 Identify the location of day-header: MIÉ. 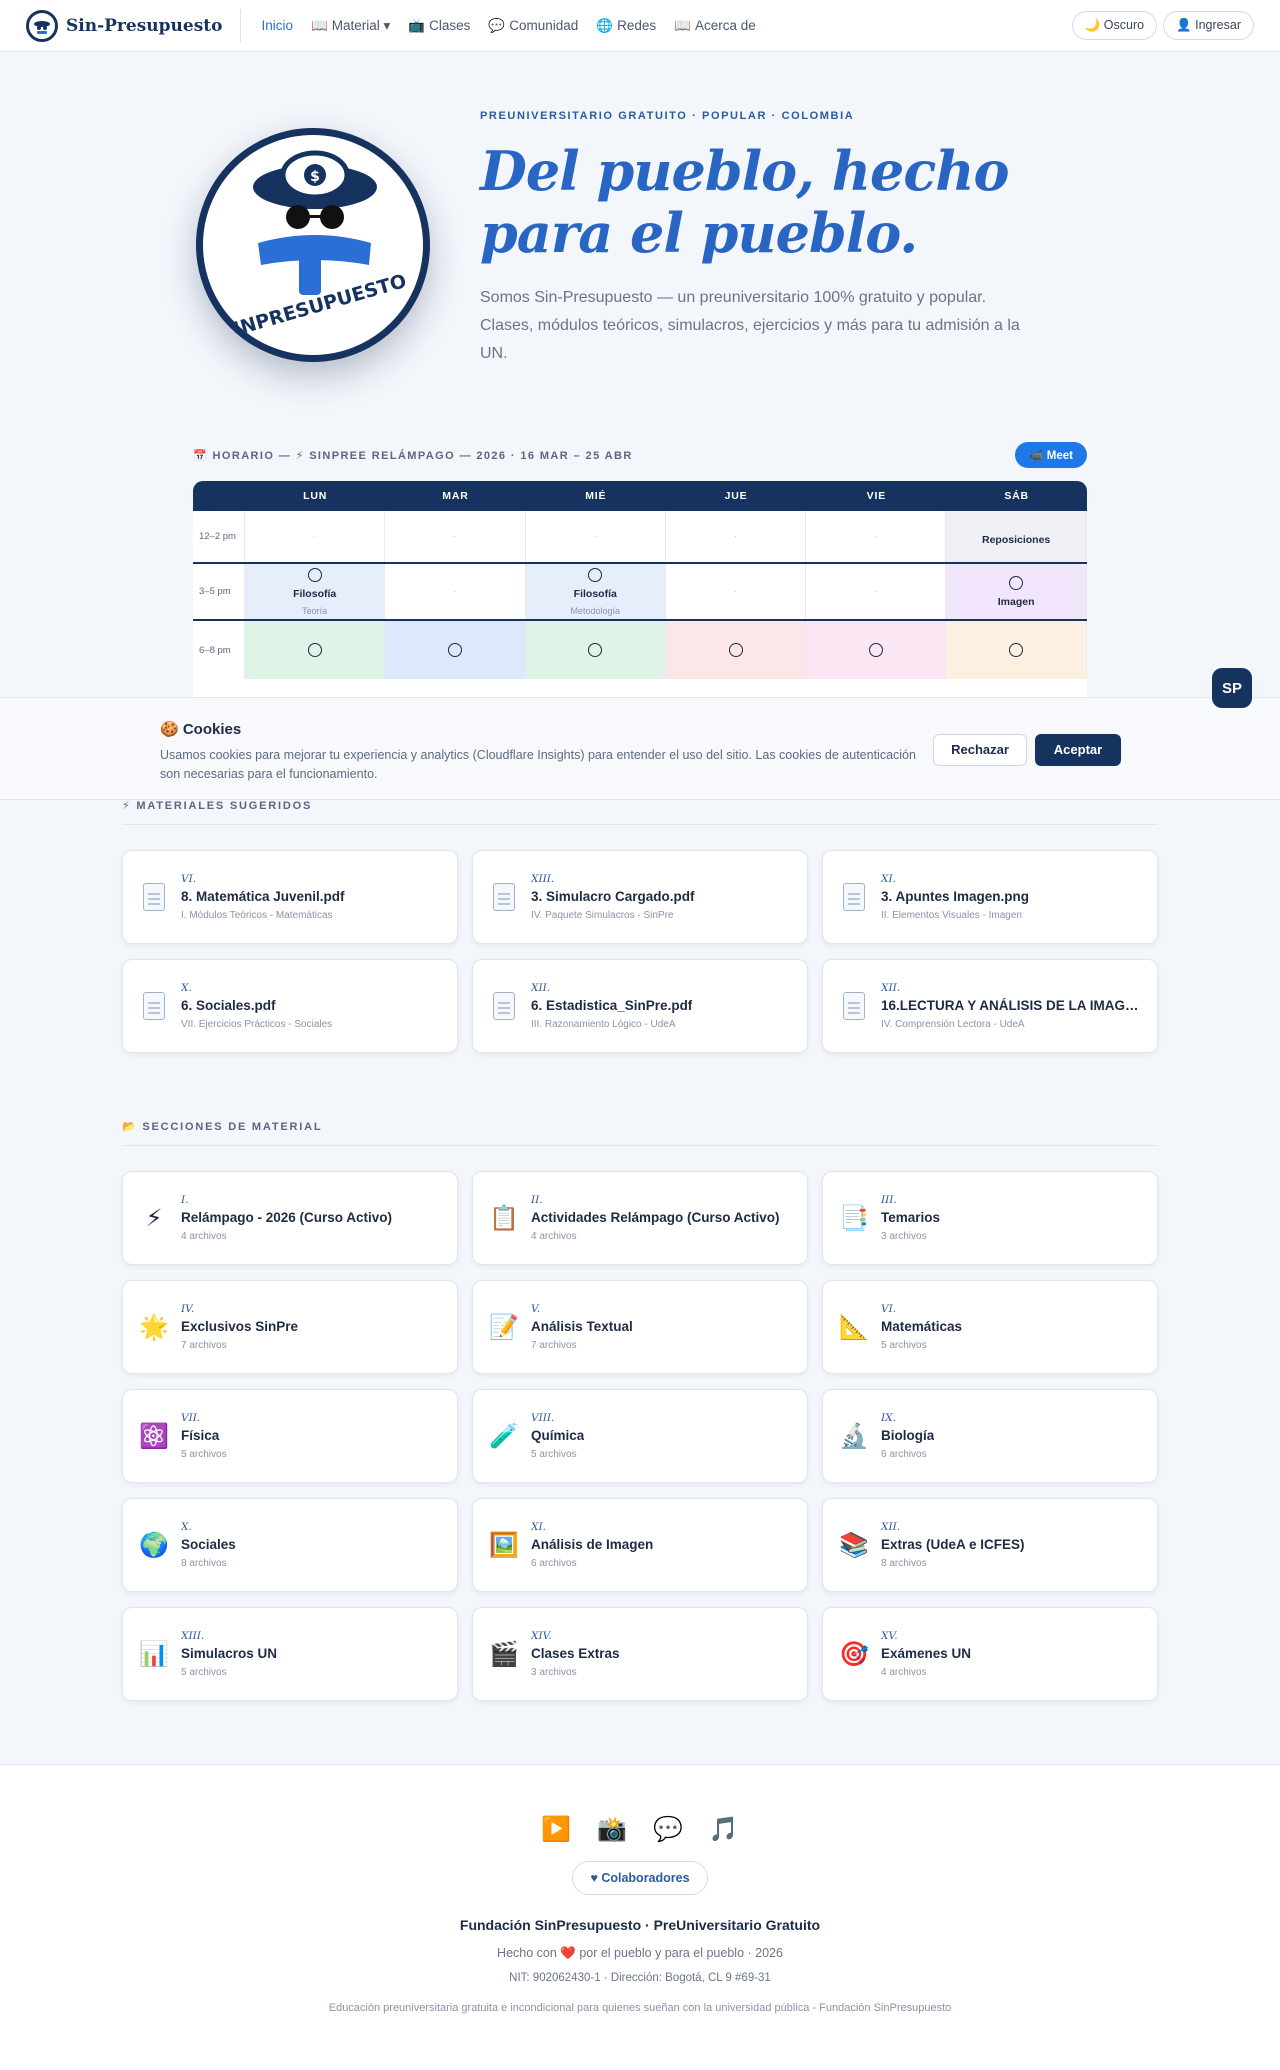
(596, 496).